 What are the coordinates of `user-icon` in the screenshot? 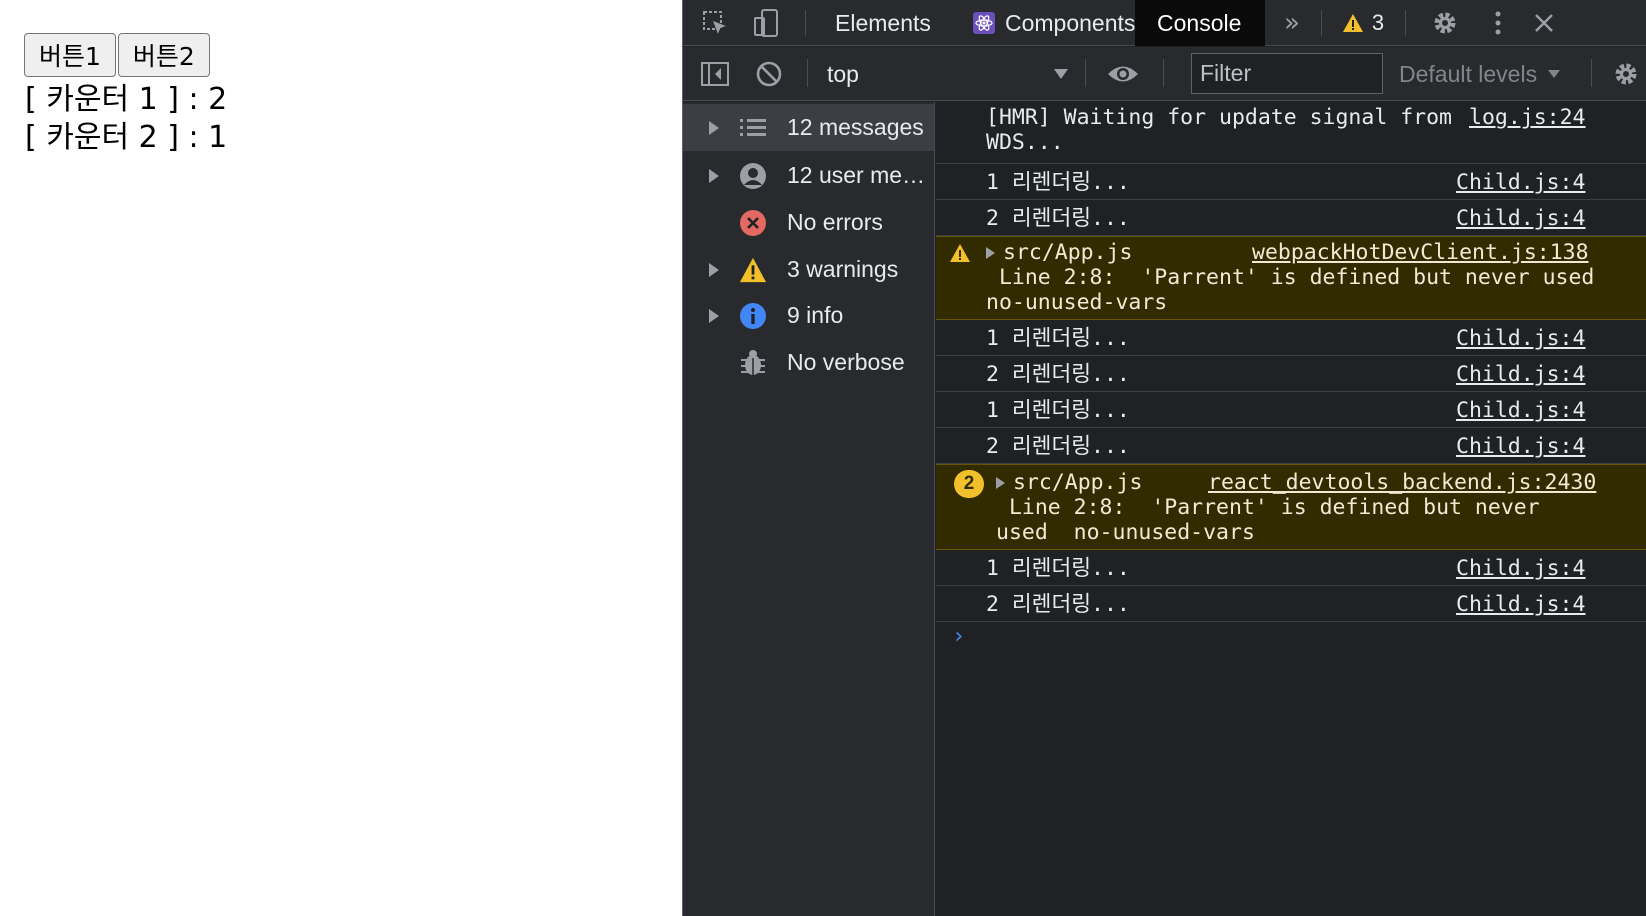 It's located at (753, 176).